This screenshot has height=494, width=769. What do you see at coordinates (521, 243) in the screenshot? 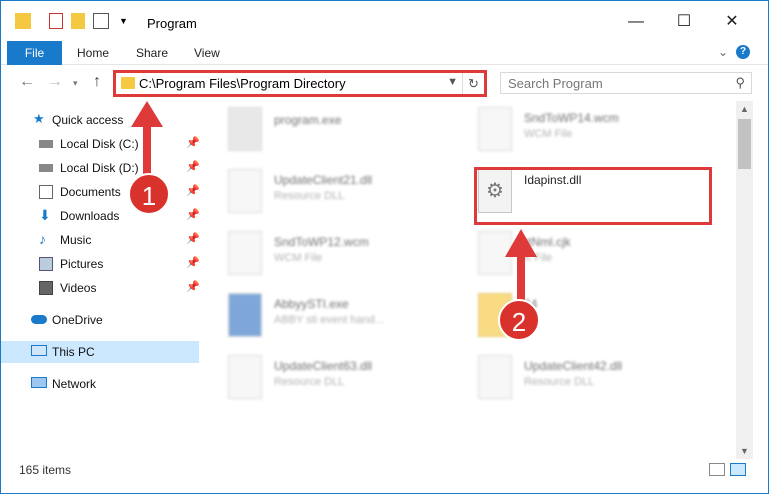
I see `arrow-2-head` at bounding box center [521, 243].